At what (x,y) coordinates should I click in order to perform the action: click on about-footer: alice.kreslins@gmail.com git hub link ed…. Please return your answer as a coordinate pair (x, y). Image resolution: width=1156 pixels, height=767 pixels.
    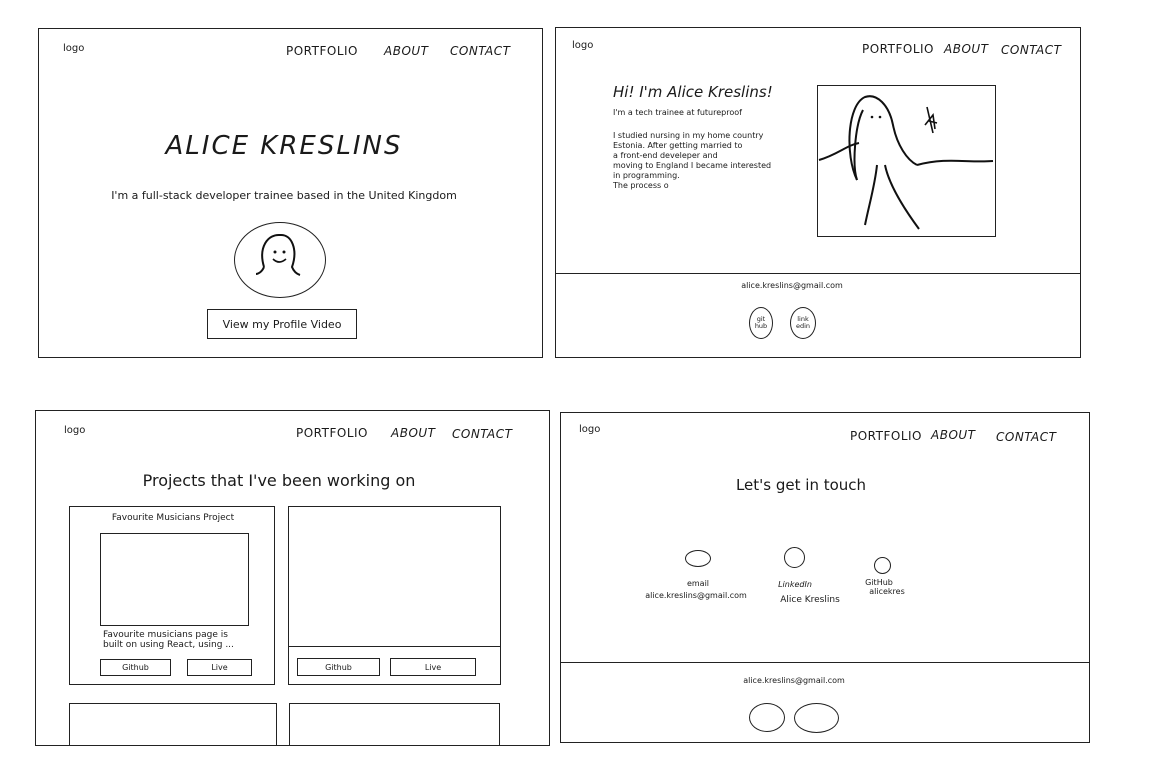
    Looking at the image, I should click on (818, 315).